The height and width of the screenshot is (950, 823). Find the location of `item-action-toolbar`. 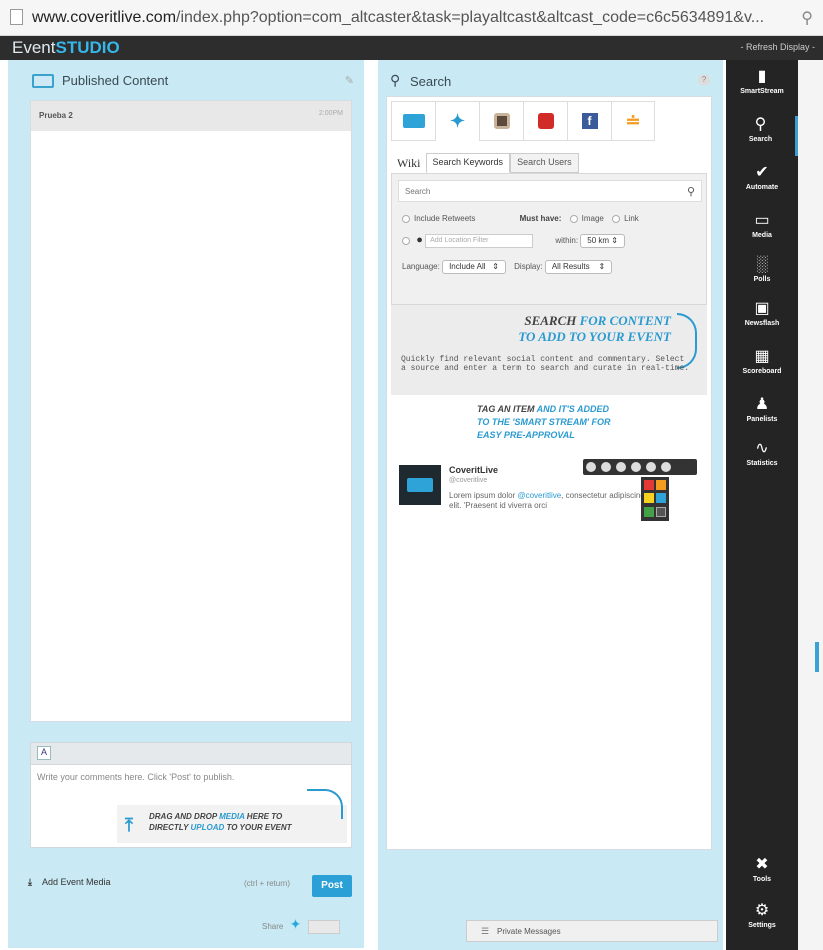

item-action-toolbar is located at coordinates (640, 467).